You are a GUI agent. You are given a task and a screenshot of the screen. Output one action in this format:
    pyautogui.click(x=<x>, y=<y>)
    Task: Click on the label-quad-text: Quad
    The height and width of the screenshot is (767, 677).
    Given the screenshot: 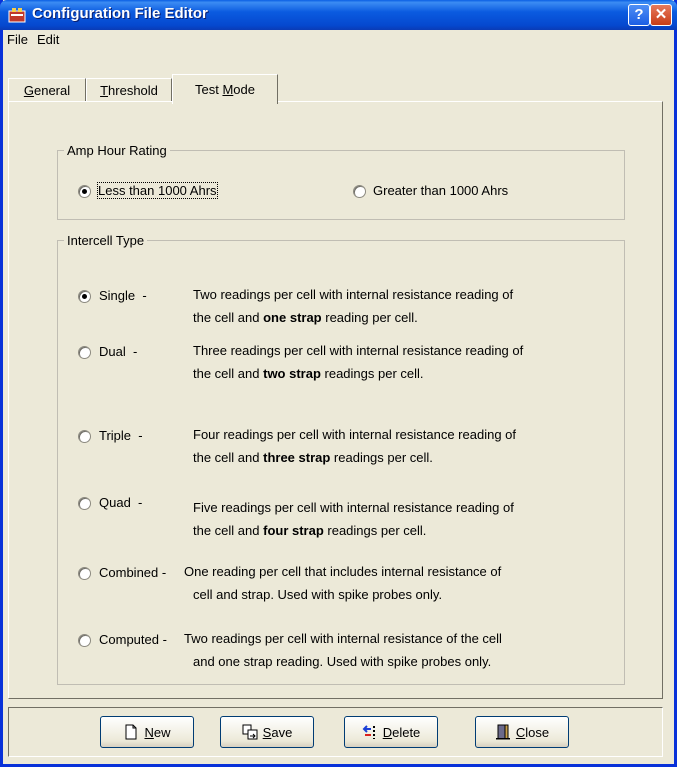 What is the action you would take?
    pyautogui.click(x=115, y=502)
    